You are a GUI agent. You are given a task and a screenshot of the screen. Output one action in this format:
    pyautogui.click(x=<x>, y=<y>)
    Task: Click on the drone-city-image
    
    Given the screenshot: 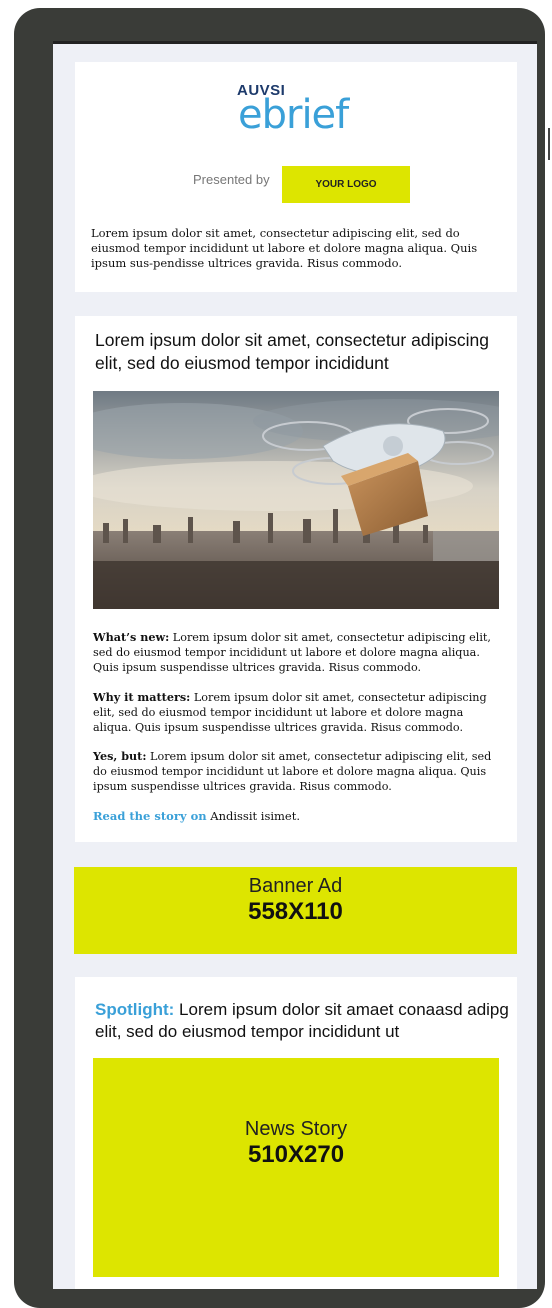 What is the action you would take?
    pyautogui.click(x=296, y=500)
    